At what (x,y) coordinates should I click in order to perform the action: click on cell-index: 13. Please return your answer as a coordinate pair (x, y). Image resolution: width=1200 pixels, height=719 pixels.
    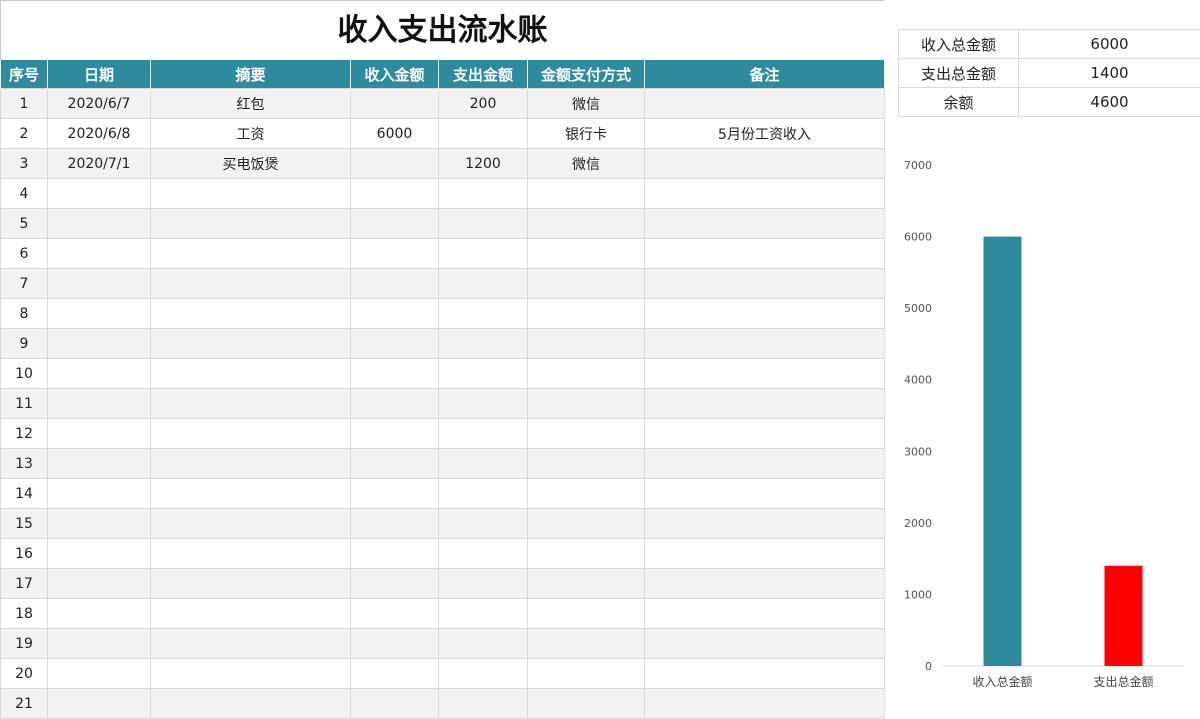
    Looking at the image, I should click on (24, 464).